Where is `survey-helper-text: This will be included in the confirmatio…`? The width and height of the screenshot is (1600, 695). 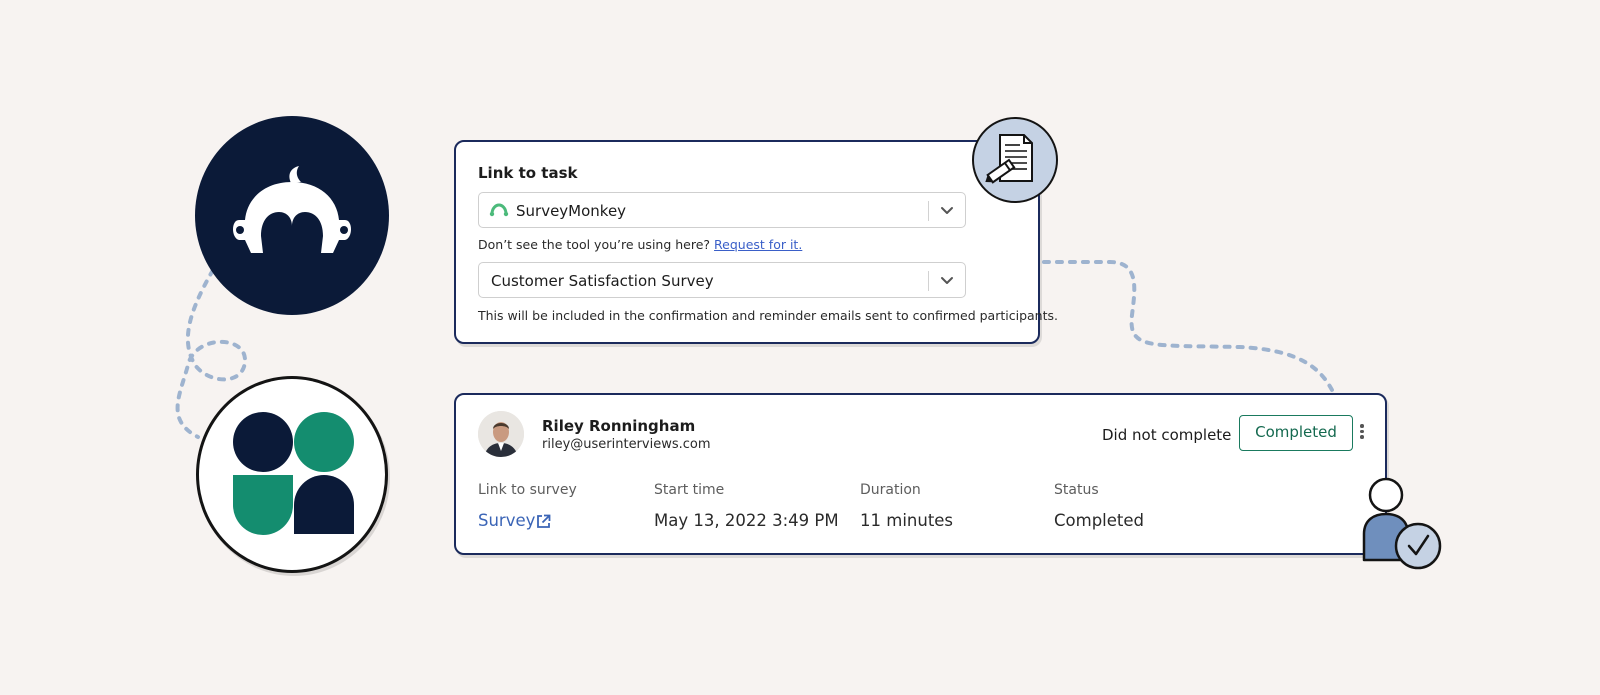
survey-helper-text: This will be included in the confirmatio… is located at coordinates (768, 315).